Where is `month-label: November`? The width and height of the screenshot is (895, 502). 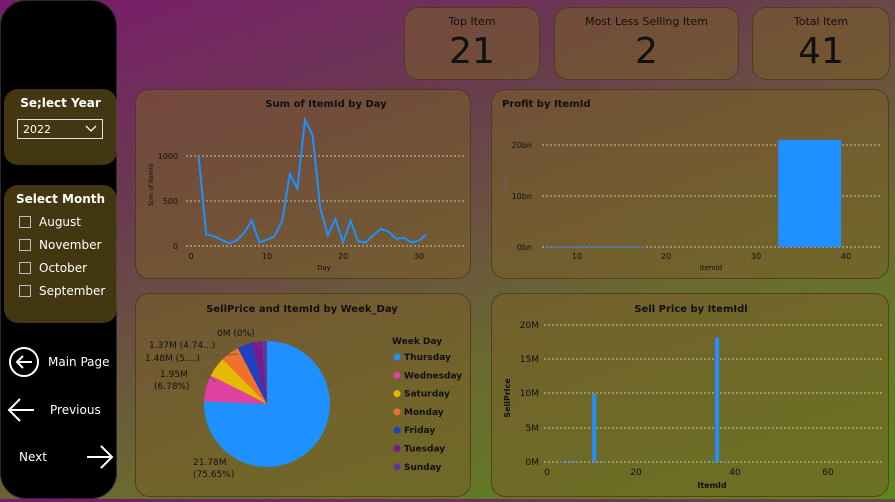
month-label: November is located at coordinates (70, 244).